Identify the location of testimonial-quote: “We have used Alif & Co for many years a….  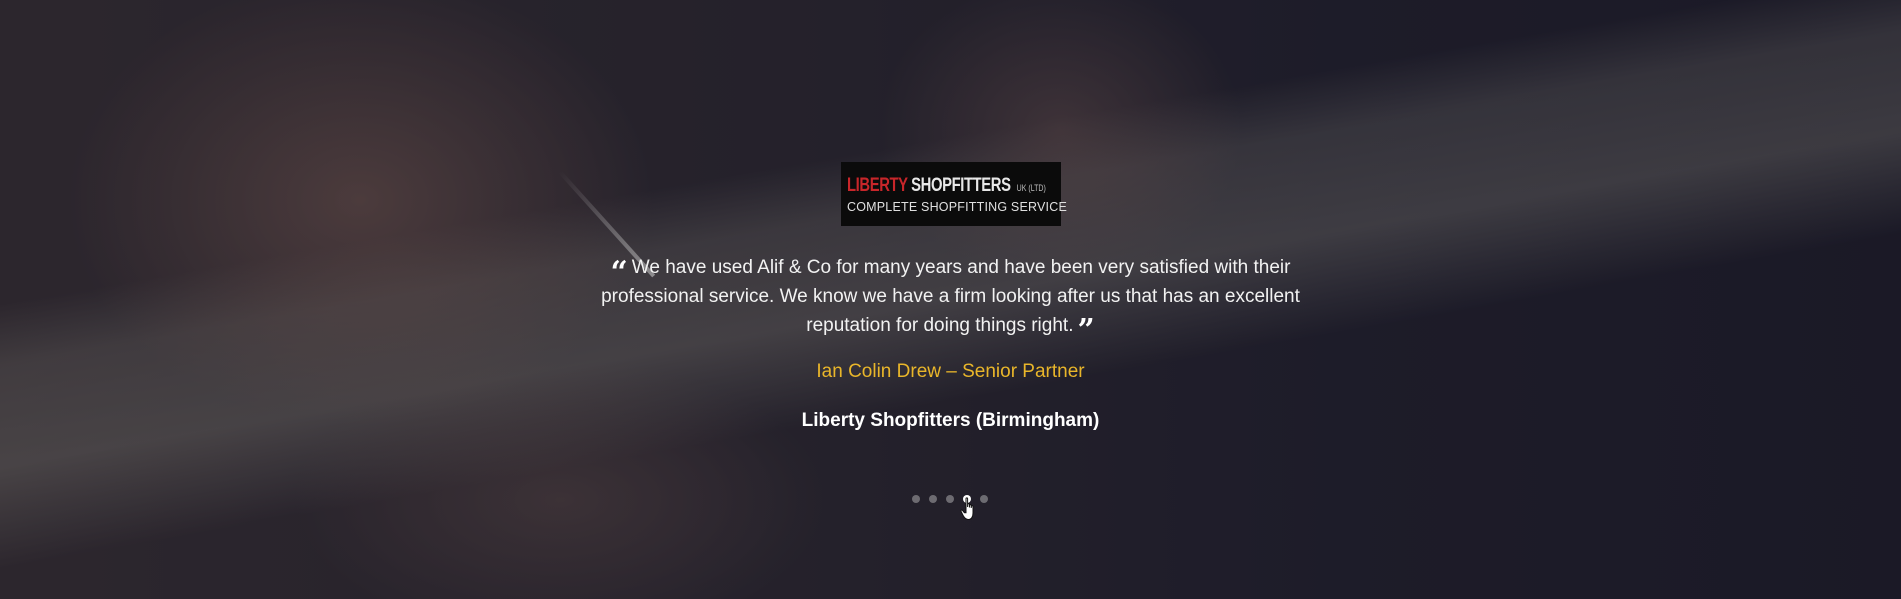
(950, 299).